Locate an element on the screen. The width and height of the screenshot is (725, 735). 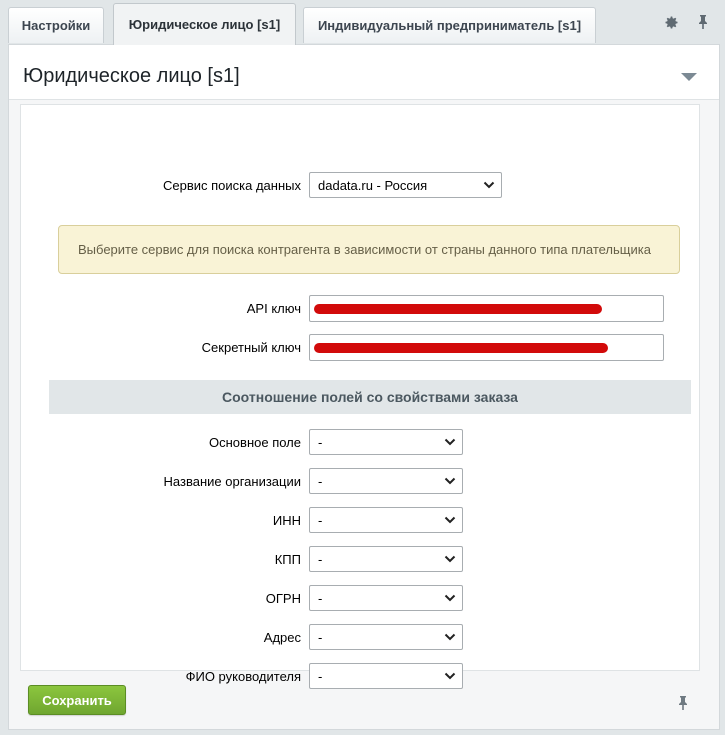
tab-legal-entity: Юридическое лицо [s1] is located at coordinates (204, 24).